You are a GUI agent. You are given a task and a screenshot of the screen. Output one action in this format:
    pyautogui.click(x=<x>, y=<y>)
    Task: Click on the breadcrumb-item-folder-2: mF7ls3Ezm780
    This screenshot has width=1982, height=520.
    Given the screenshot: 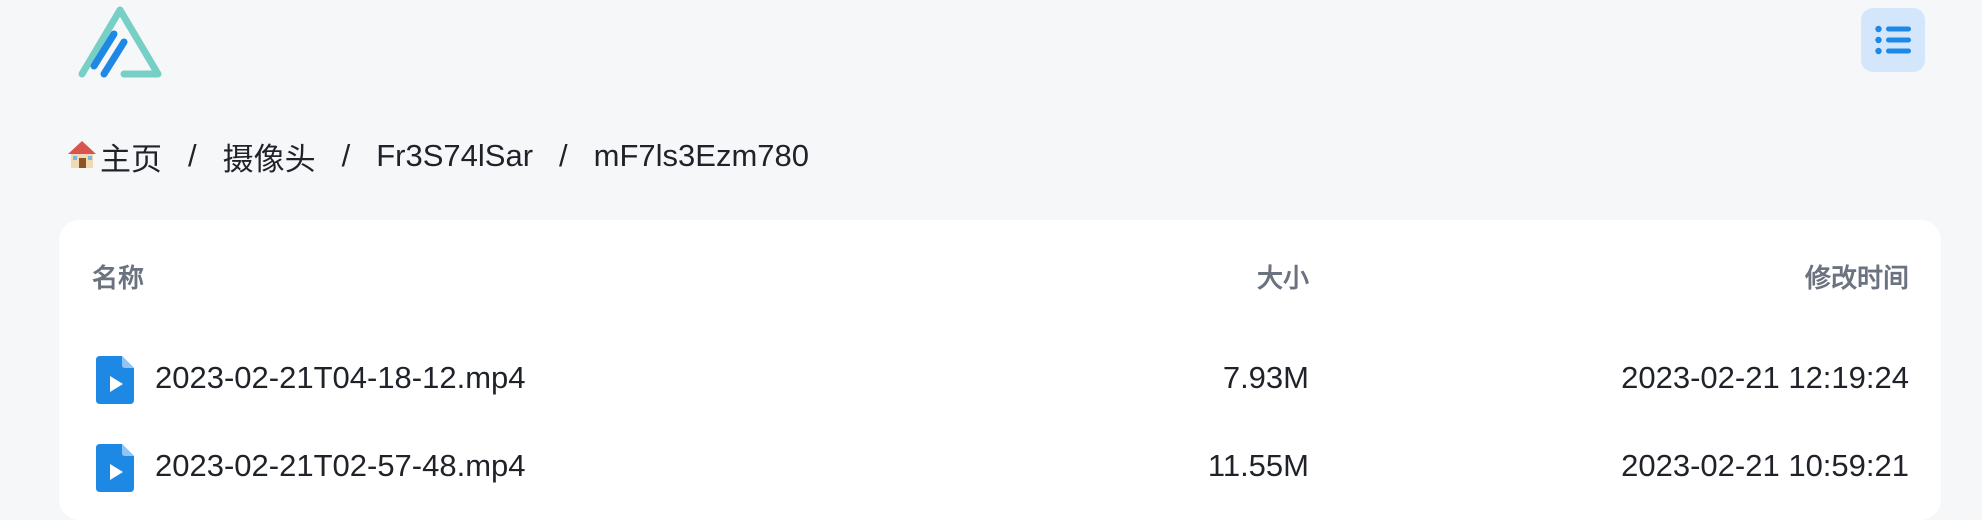 What is the action you would take?
    pyautogui.click(x=701, y=156)
    